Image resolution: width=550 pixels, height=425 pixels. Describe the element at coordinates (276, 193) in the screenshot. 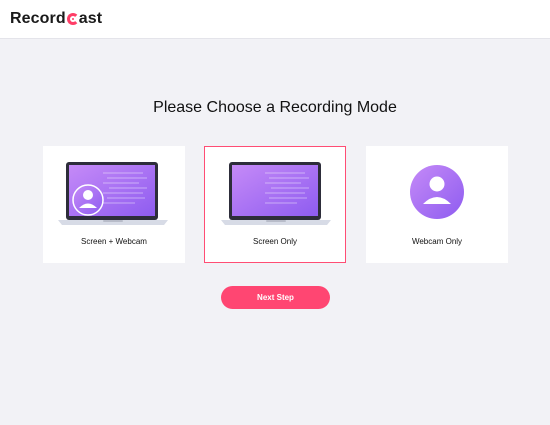

I see `laptop-icon` at that location.